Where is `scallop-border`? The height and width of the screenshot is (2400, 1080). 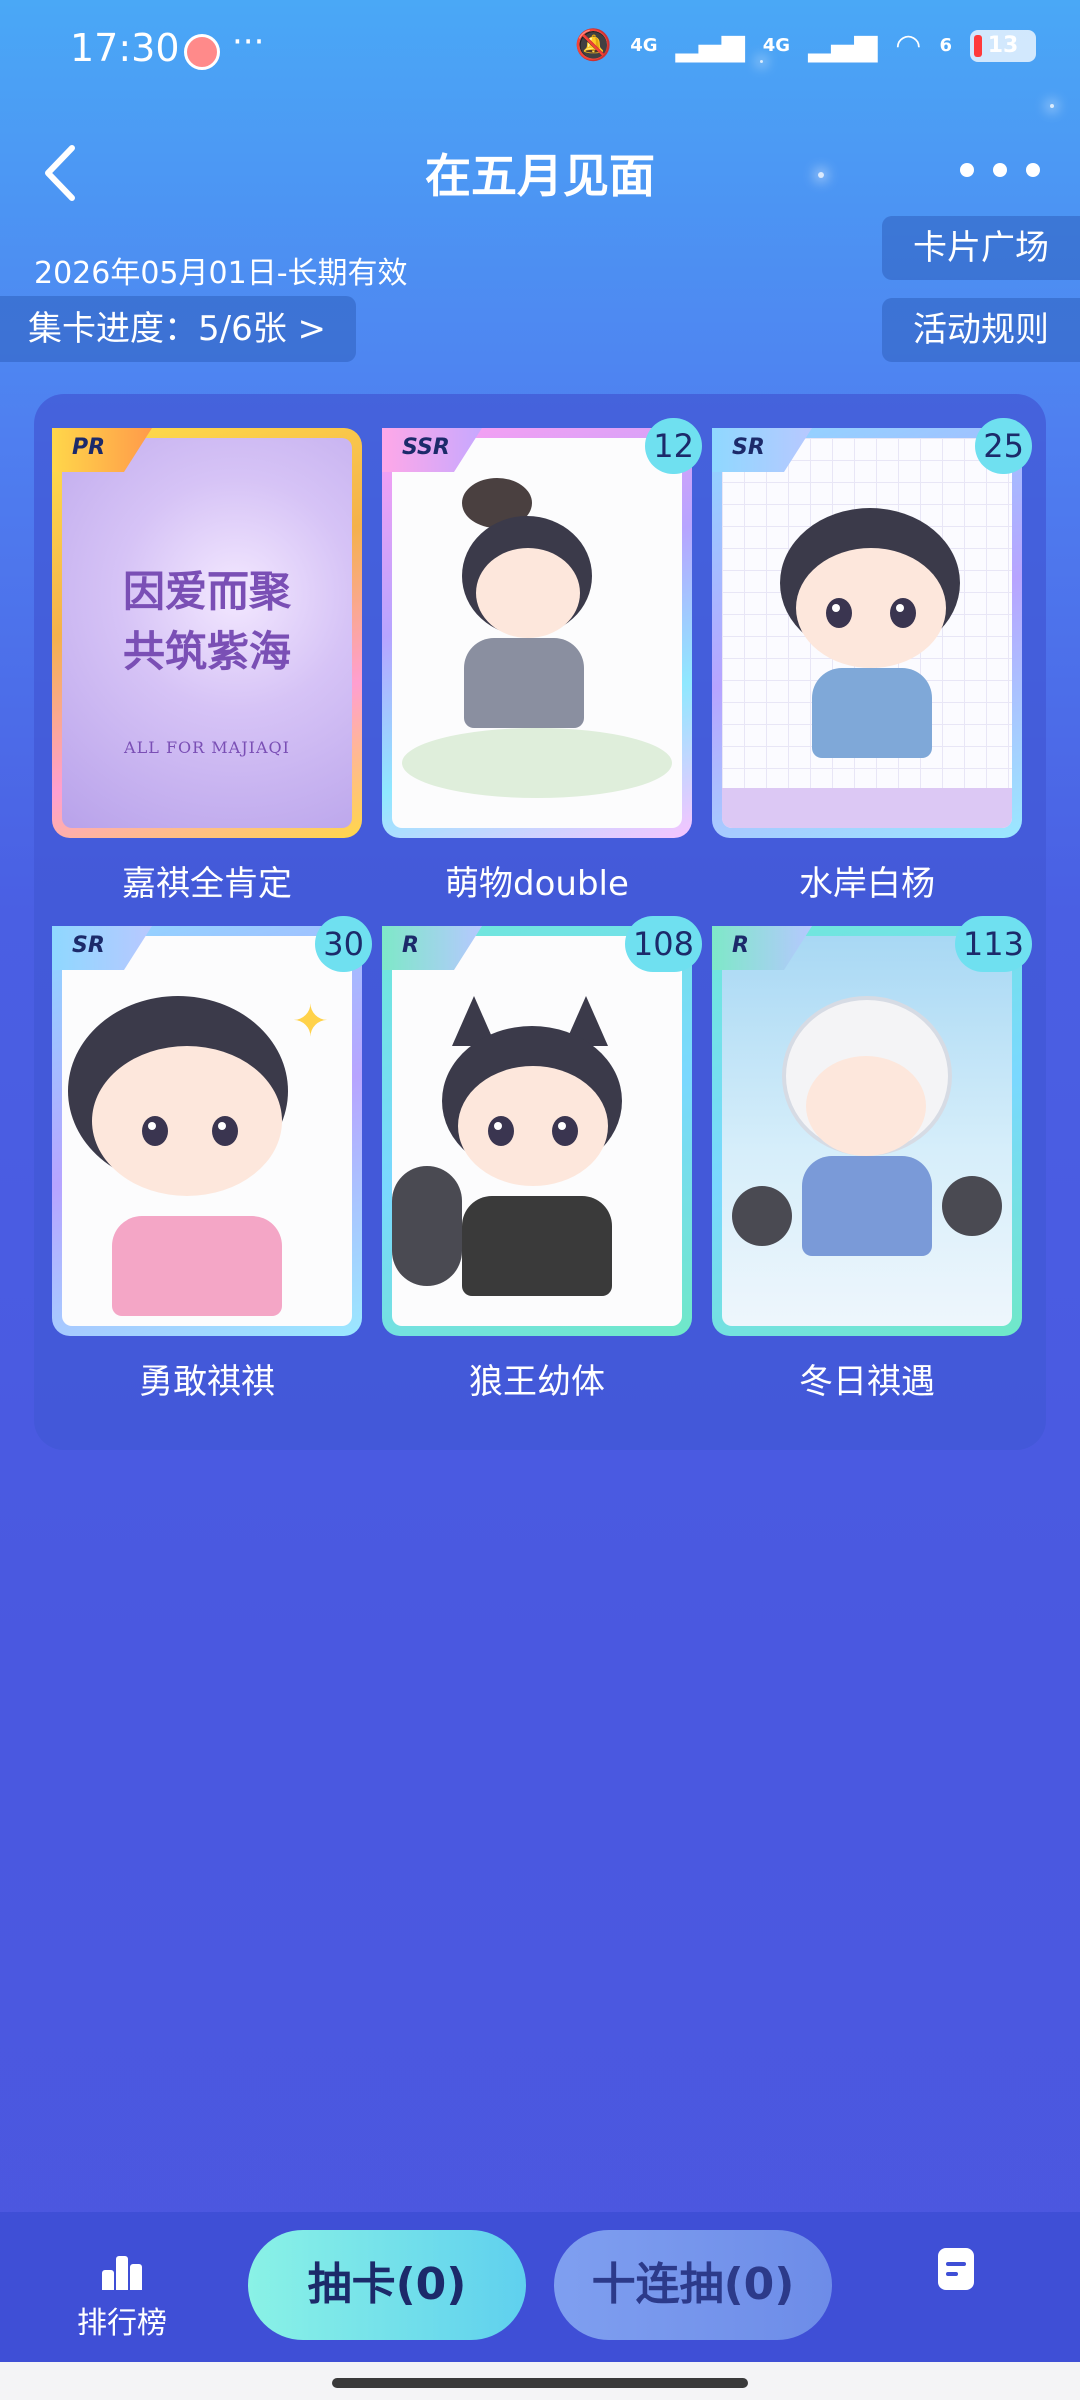
scallop-border is located at coordinates (867, 808).